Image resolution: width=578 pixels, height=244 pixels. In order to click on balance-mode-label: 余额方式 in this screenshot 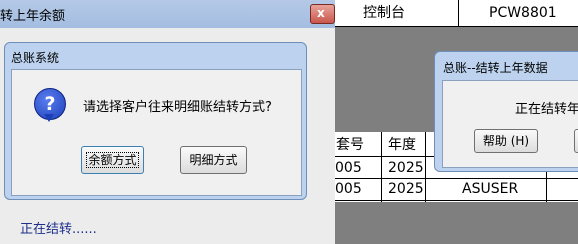, I will do `click(112, 160)`.